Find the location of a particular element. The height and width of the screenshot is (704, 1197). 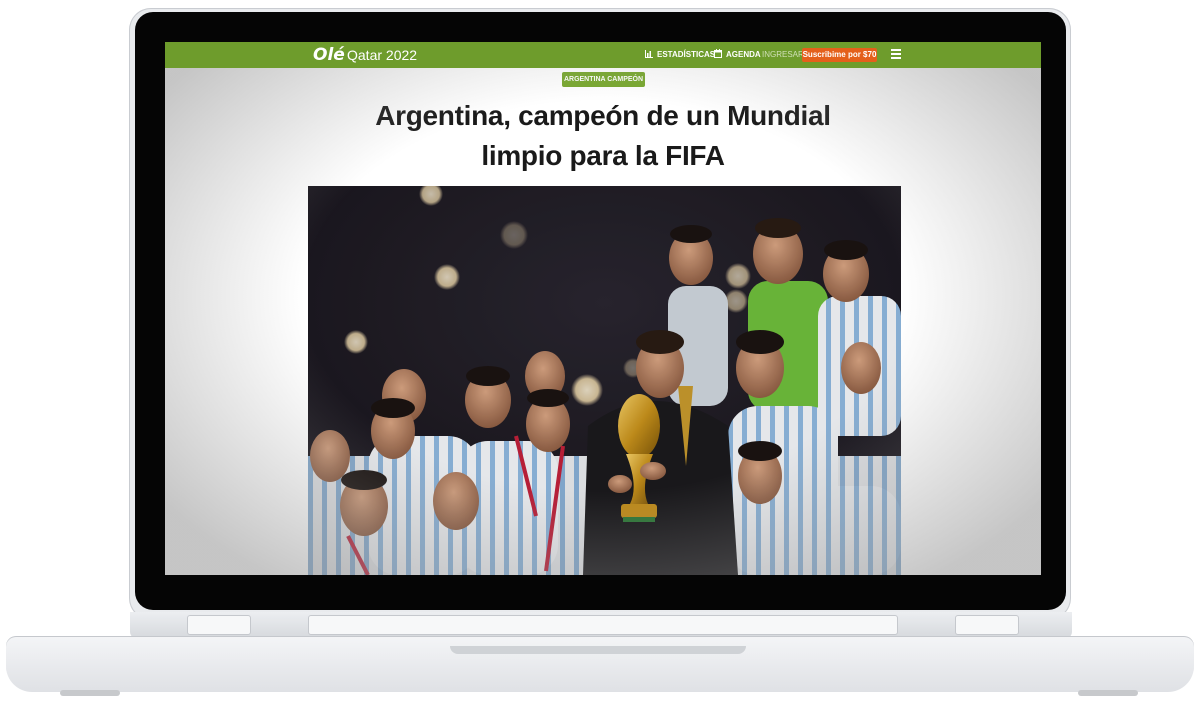

section-title: Qatar 2022 is located at coordinates (382, 55).